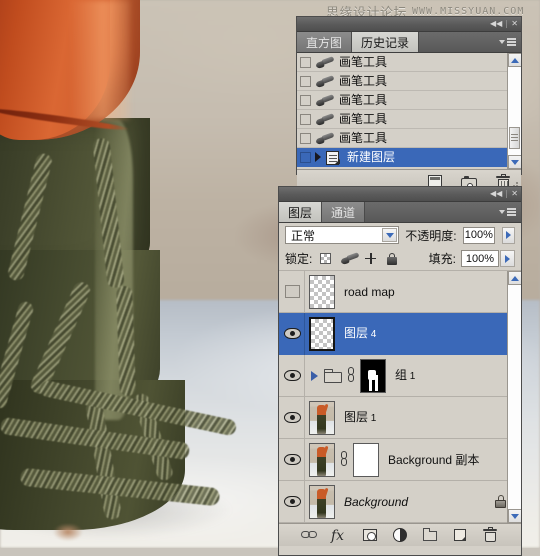 This screenshot has height=556, width=540. What do you see at coordinates (344, 212) in the screenshot?
I see `tab-channels: 通道` at bounding box center [344, 212].